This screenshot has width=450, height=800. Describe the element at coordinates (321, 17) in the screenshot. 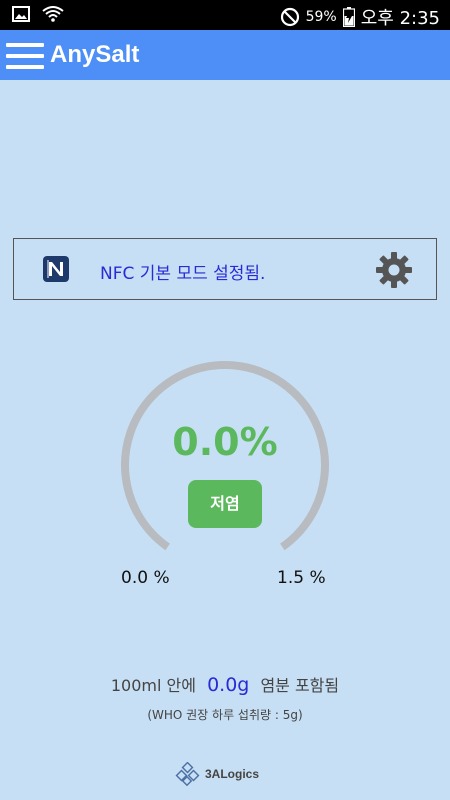

I see `battery-percent: 59%` at that location.